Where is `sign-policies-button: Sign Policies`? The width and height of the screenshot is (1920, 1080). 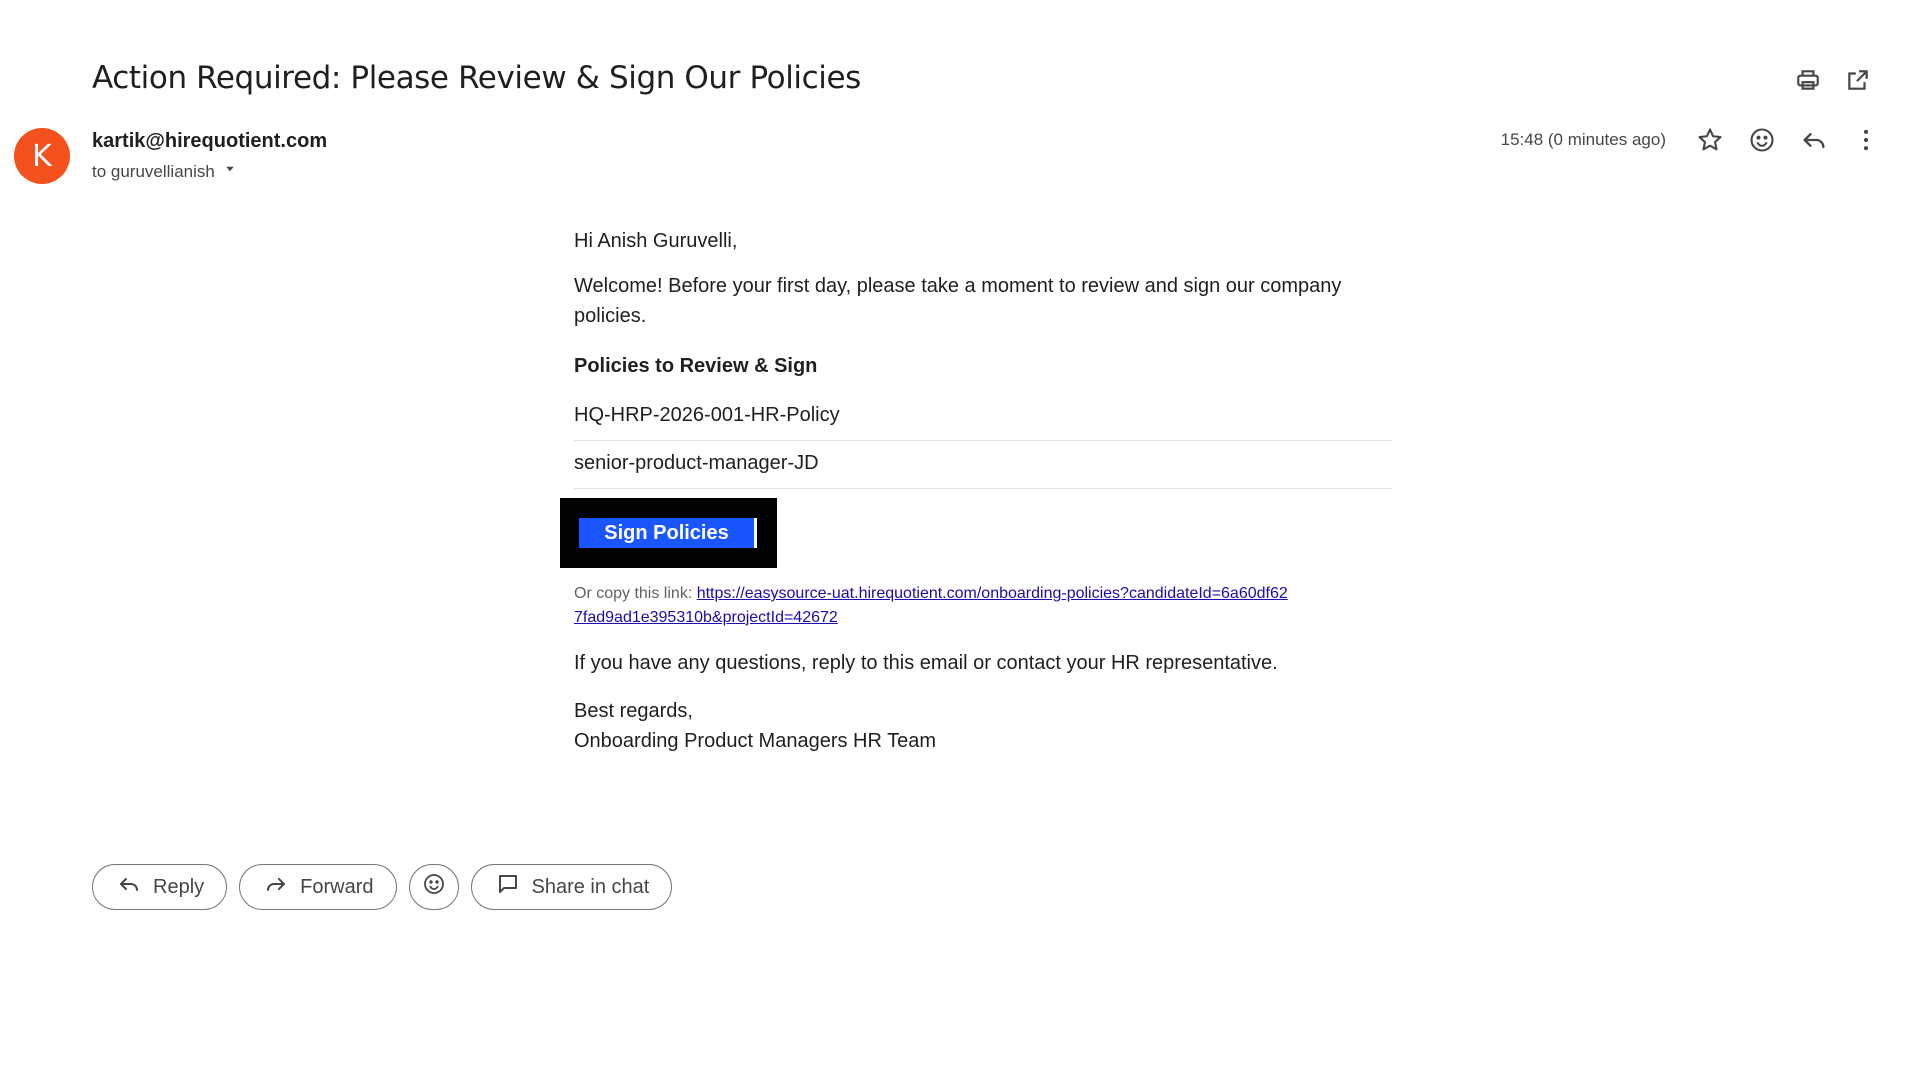
sign-policies-button: Sign Policies is located at coordinates (668, 533).